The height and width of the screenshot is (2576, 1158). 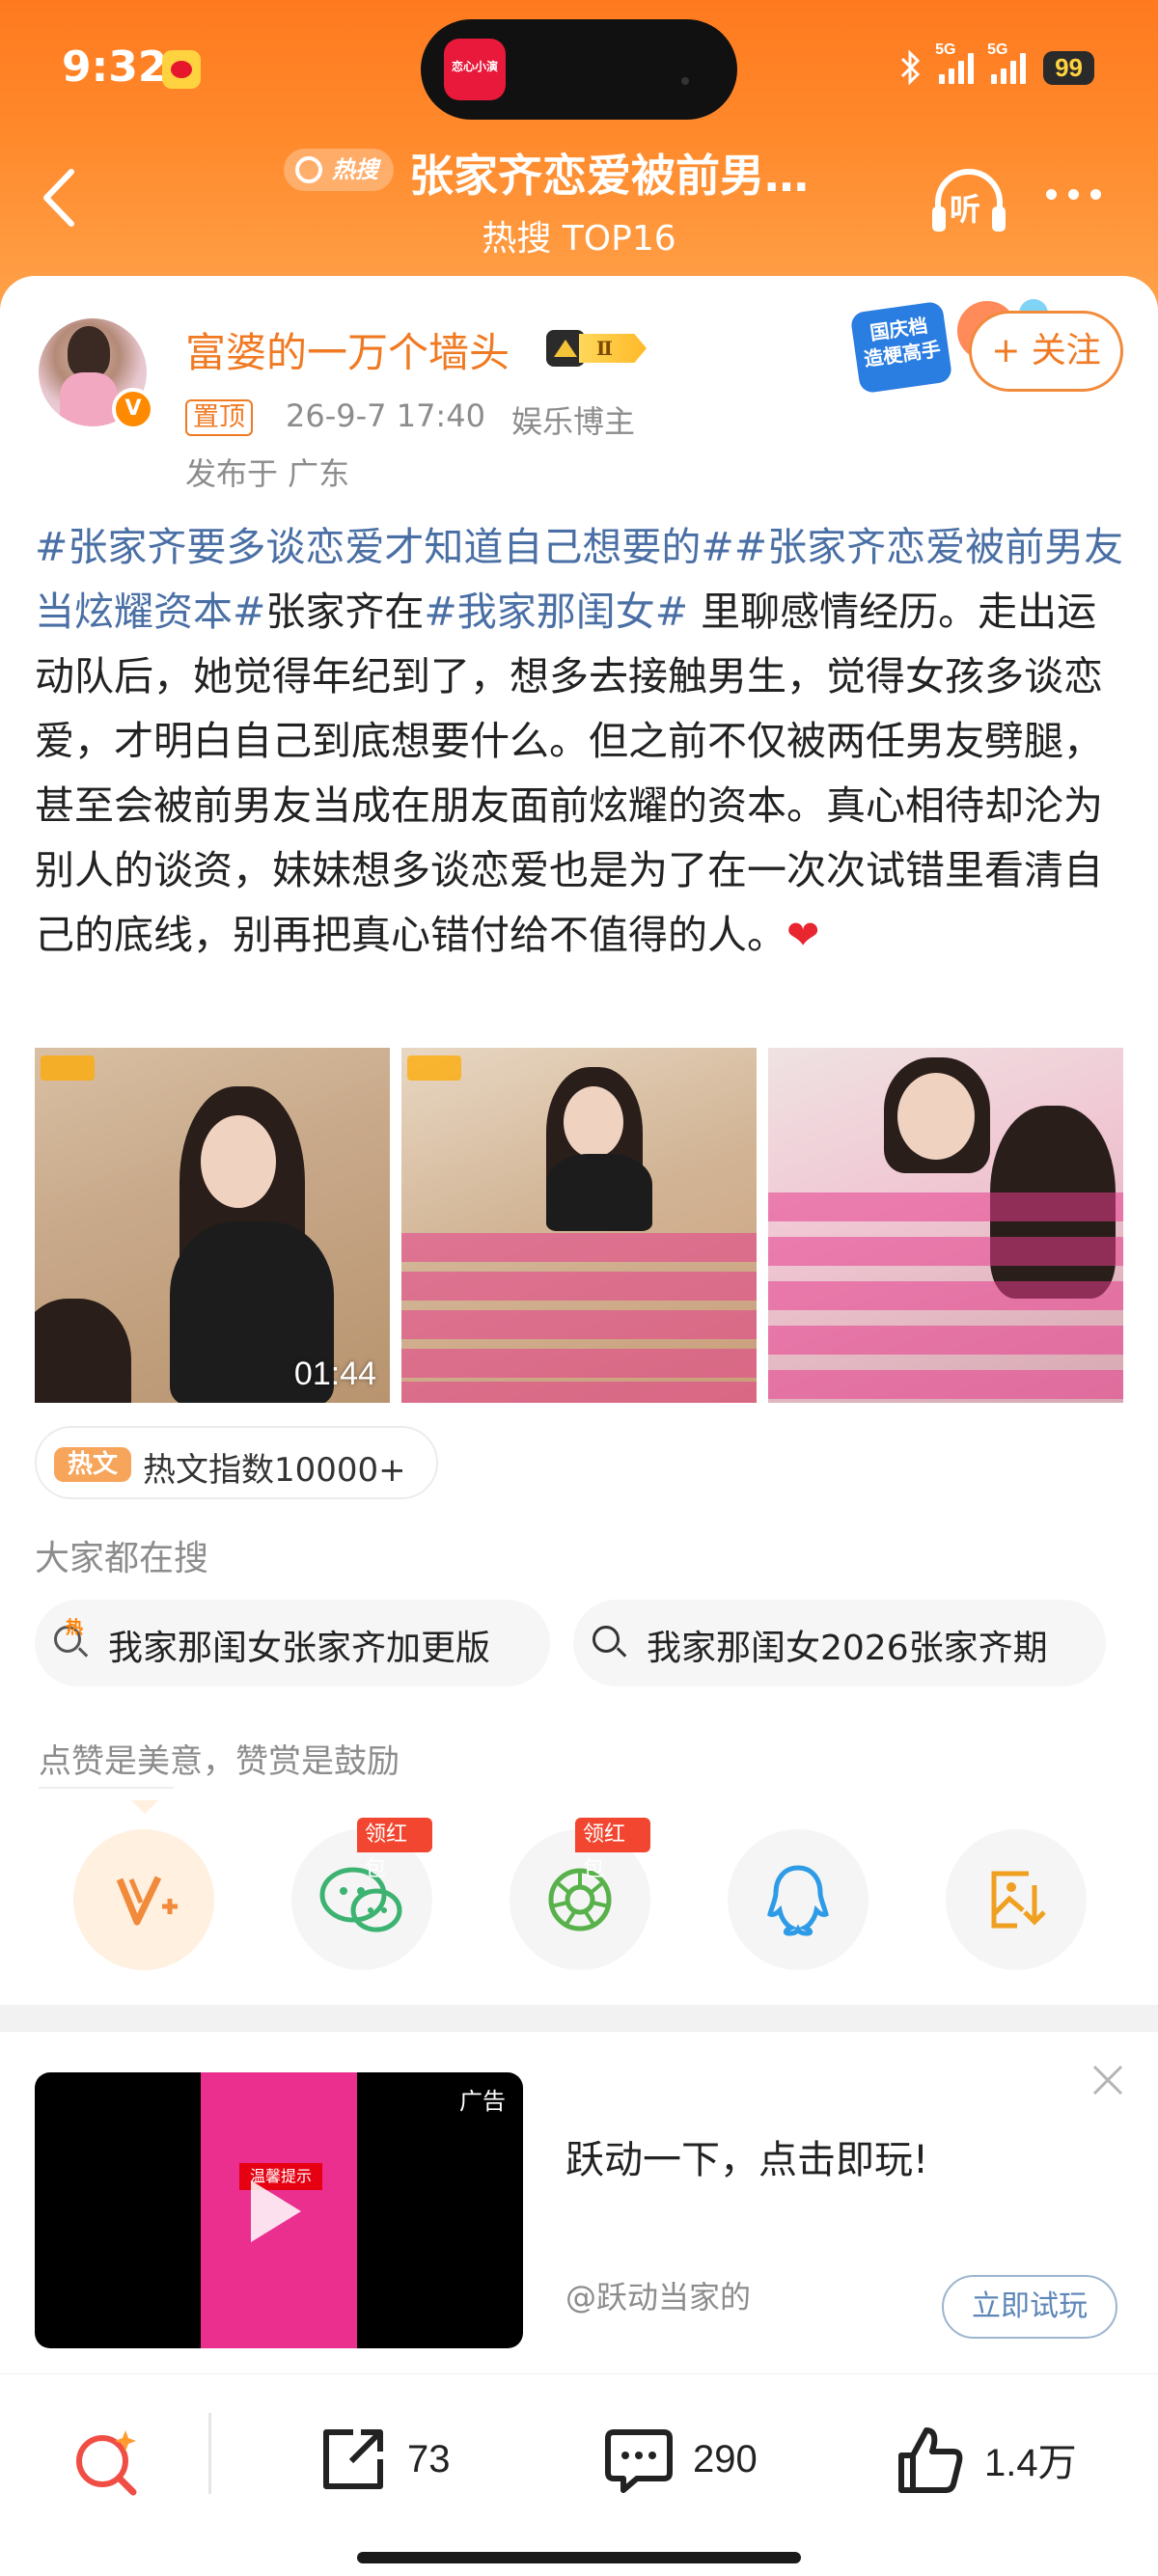 I want to click on status-bar: 9:32 恋心小演 5G 5G 99, so click(x=579, y=67).